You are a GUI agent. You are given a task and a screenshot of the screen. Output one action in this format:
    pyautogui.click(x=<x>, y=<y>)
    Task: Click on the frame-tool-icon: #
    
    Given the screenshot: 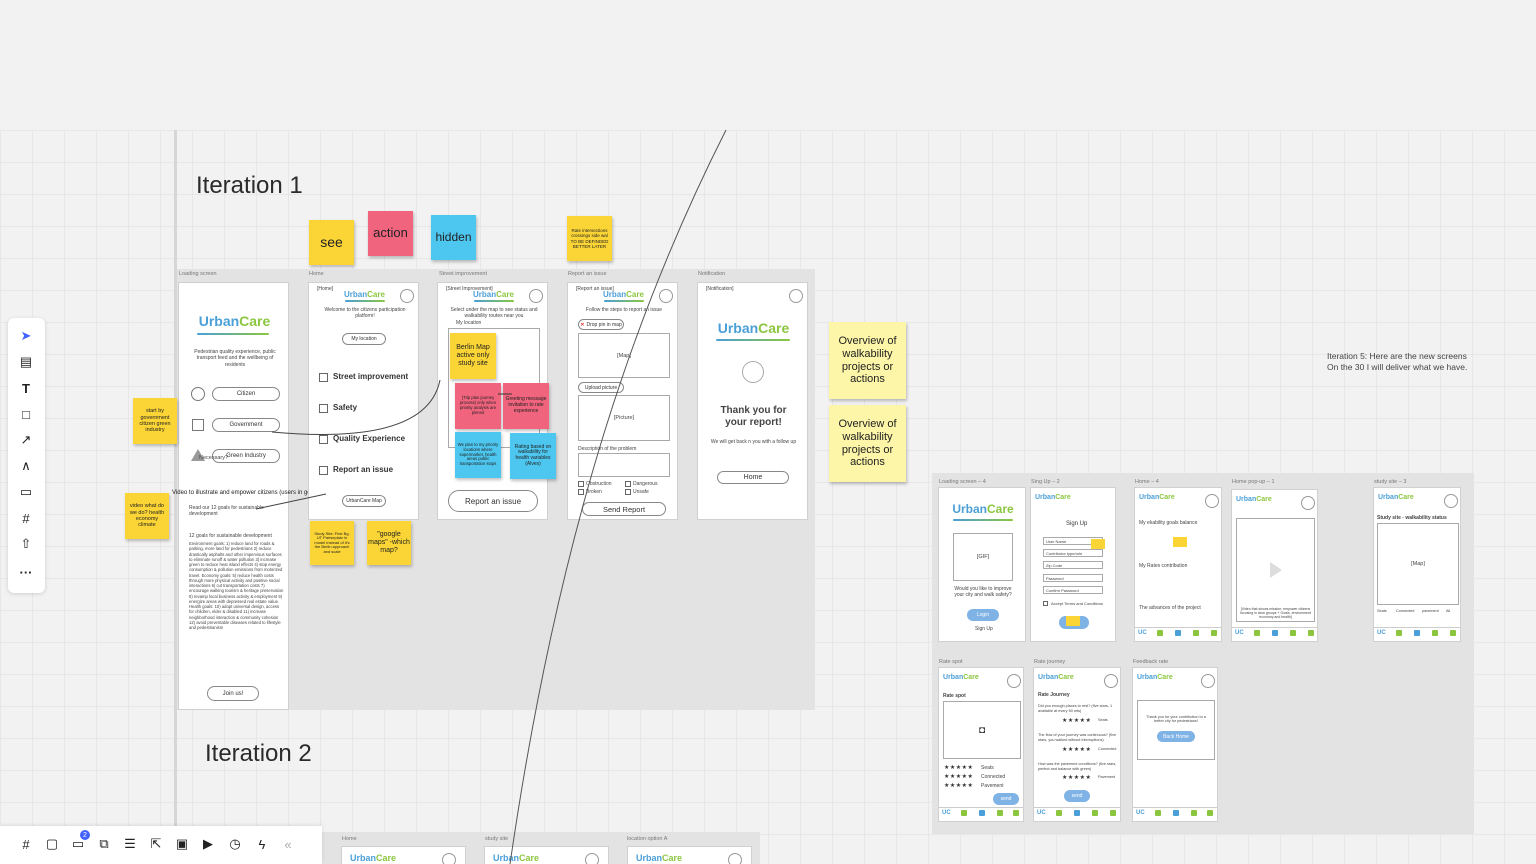 What is the action you would take?
    pyautogui.click(x=26, y=518)
    